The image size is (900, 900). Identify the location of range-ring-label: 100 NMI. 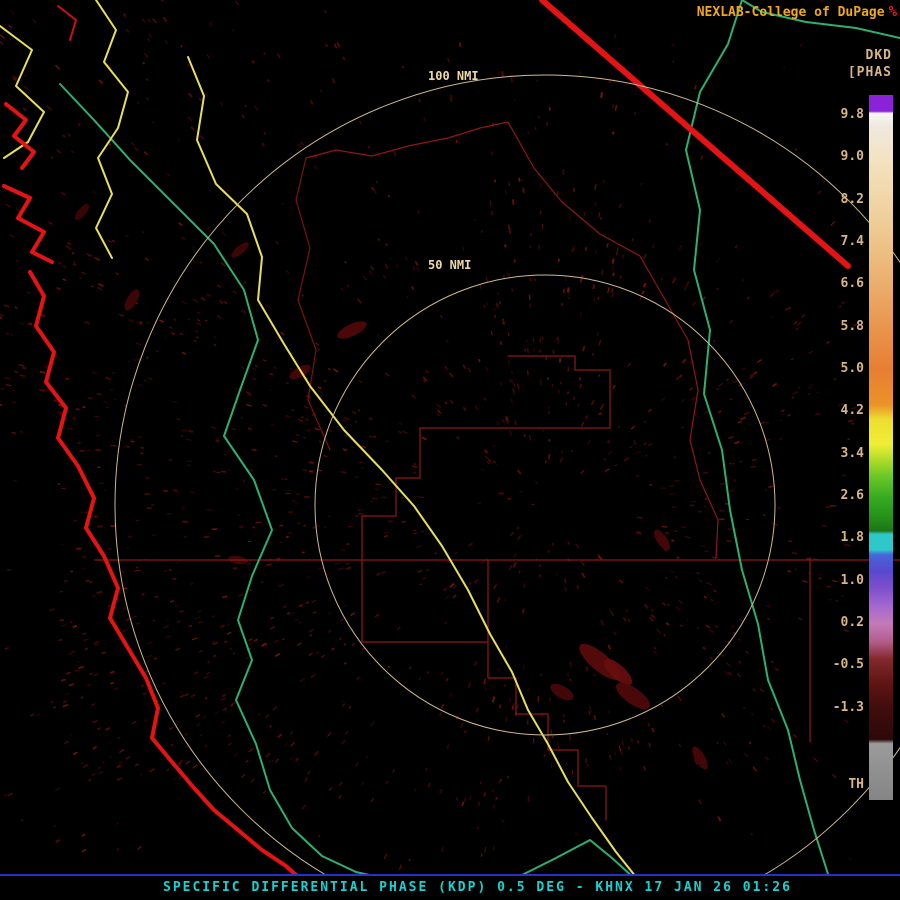
(453, 76).